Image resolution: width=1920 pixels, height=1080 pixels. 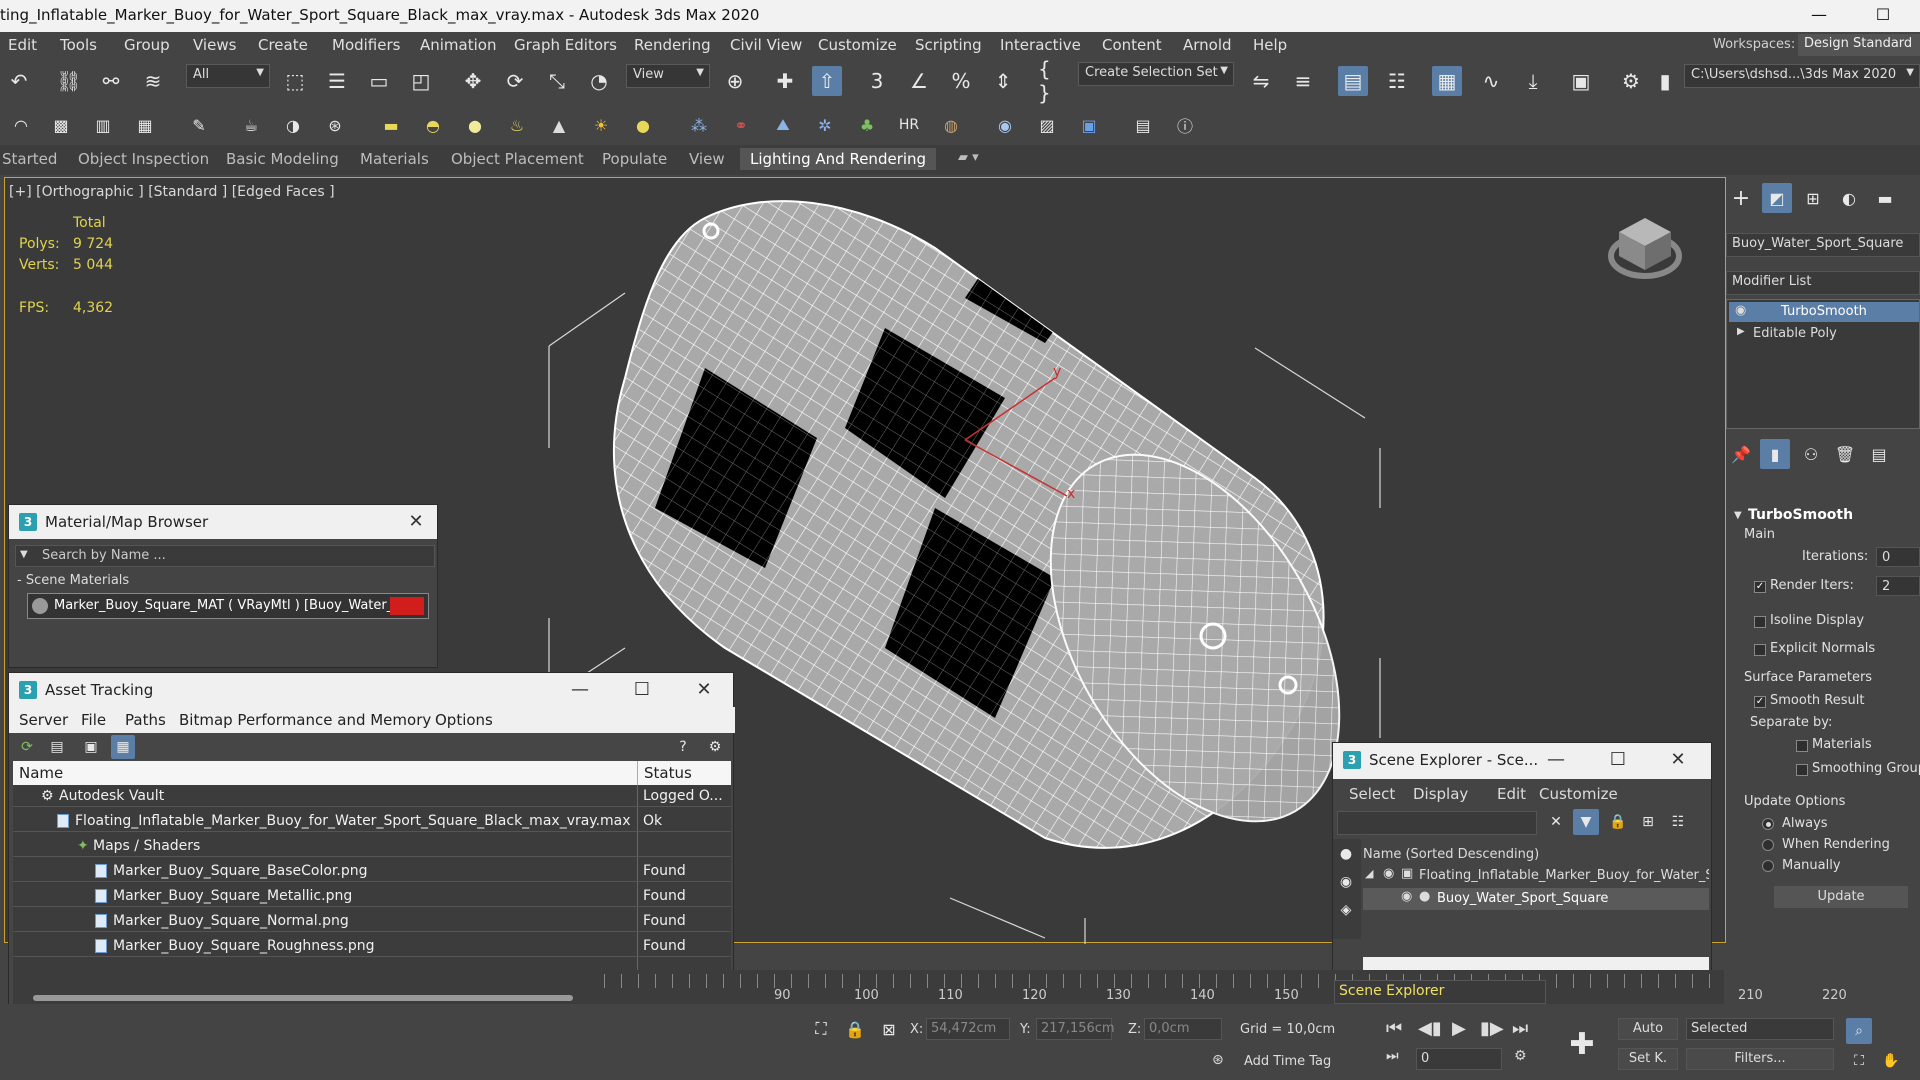 I want to click on menu-group: Group, so click(x=147, y=45).